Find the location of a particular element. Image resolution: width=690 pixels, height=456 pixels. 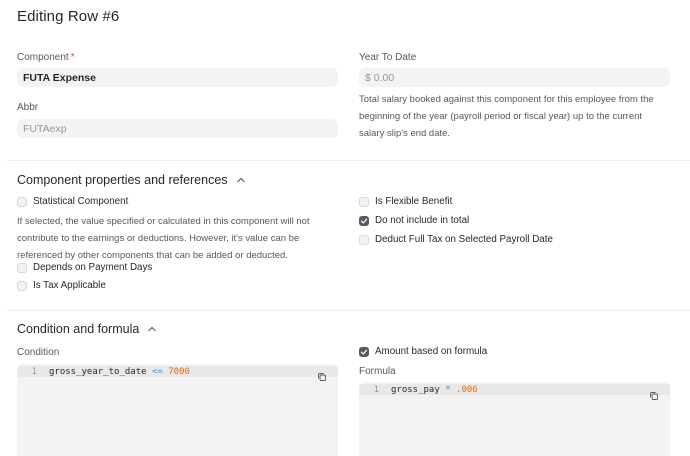

formula-code-editor: 1 gross_pay * .006 is located at coordinates (514, 419).